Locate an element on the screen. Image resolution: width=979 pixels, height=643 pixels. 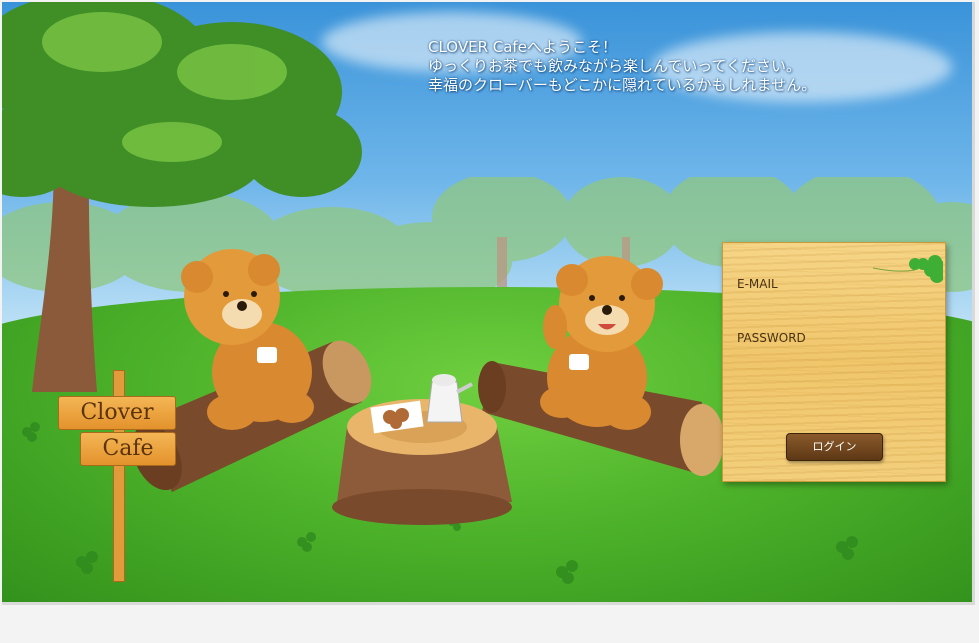
welcome-line-3: 幸福のクローバーもどこかに隠れているかもしれません。 is located at coordinates (622, 85).